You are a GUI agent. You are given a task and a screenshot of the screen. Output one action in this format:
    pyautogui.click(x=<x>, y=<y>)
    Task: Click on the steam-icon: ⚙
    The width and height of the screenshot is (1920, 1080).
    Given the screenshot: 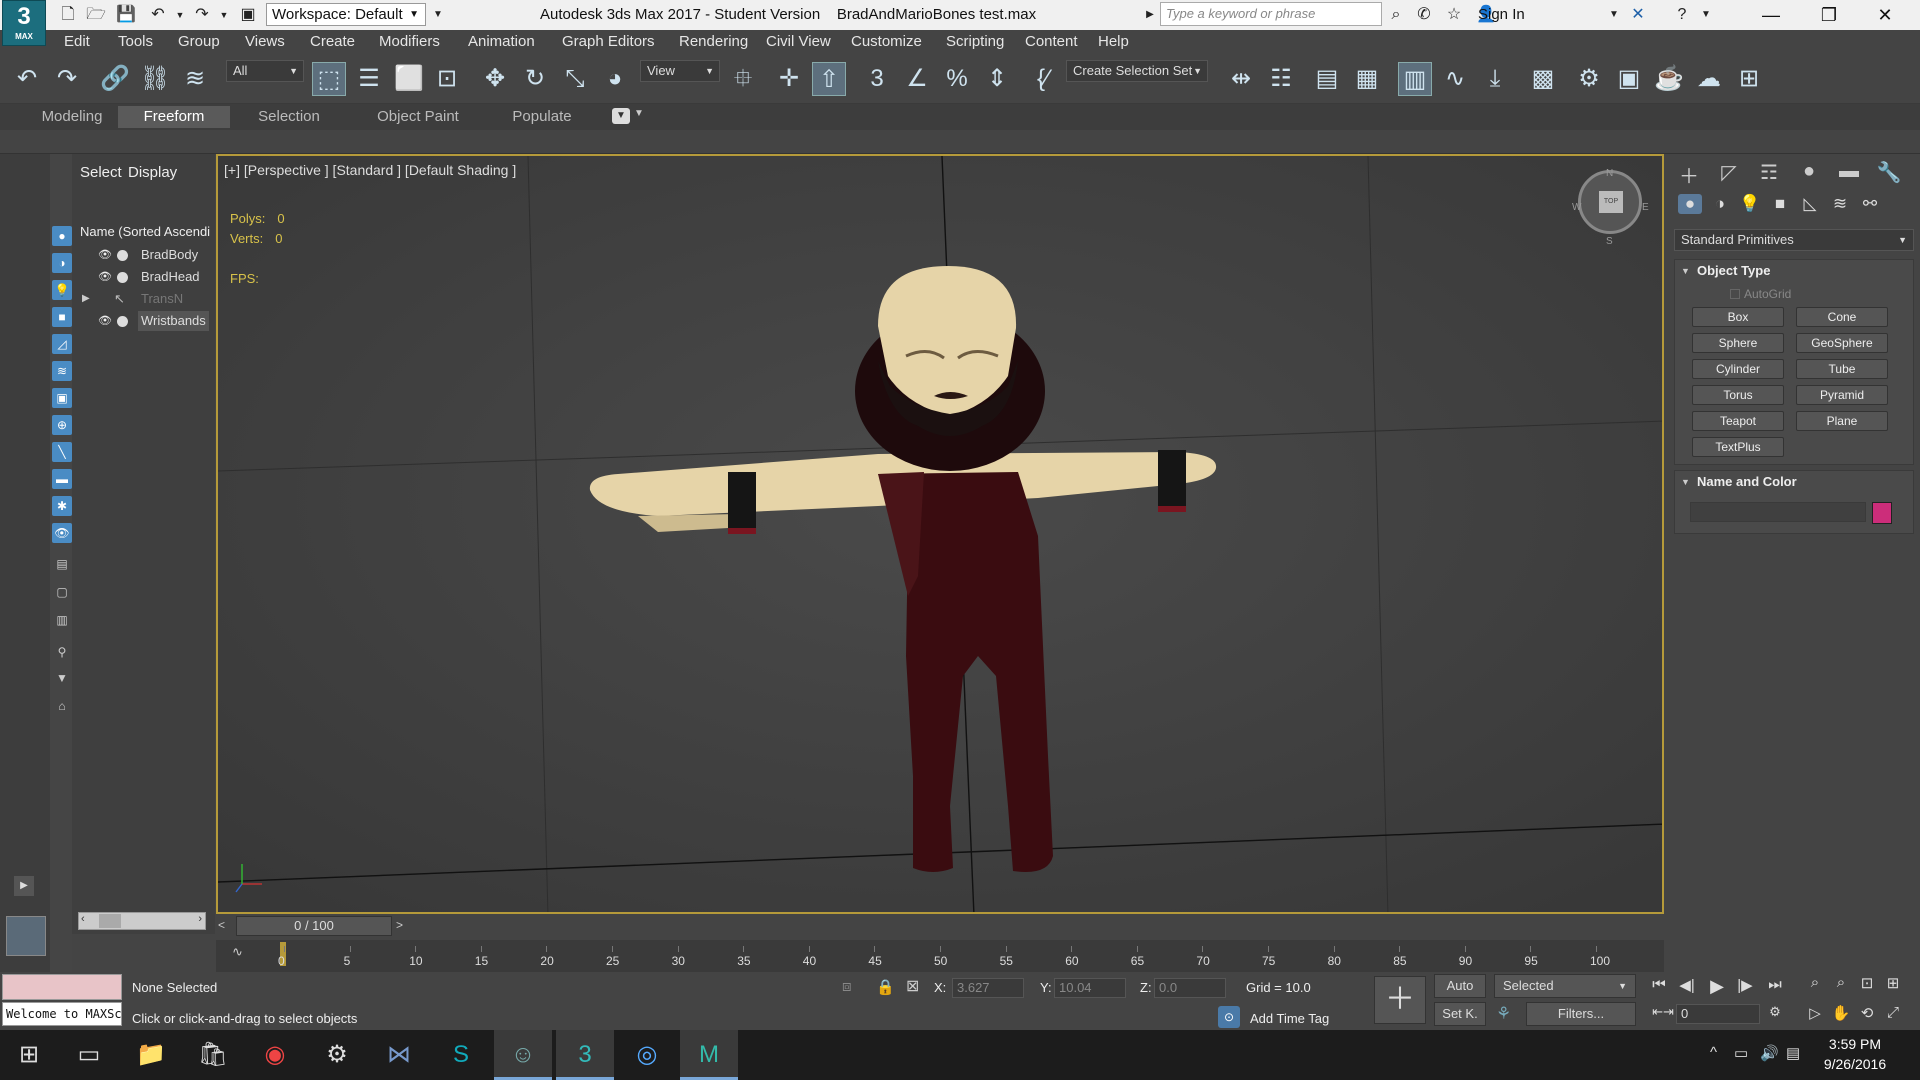 What is the action you would take?
    pyautogui.click(x=337, y=1055)
    